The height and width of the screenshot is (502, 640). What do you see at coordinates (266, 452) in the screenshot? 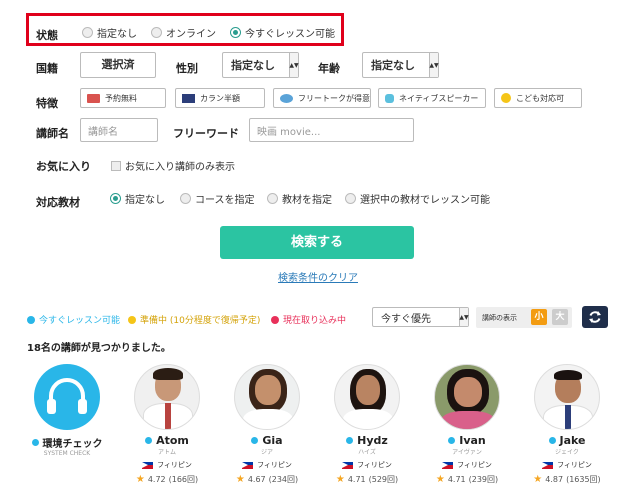
I see `teacher-kana: ジア` at bounding box center [266, 452].